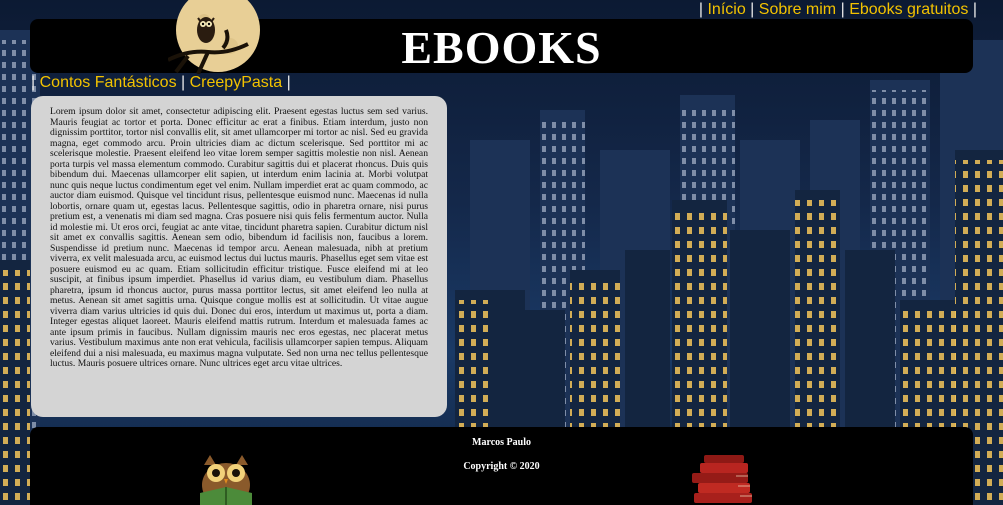 The image size is (1003, 505). I want to click on site-footer: Marcos Paulo Copyright © 2020, so click(501, 466).